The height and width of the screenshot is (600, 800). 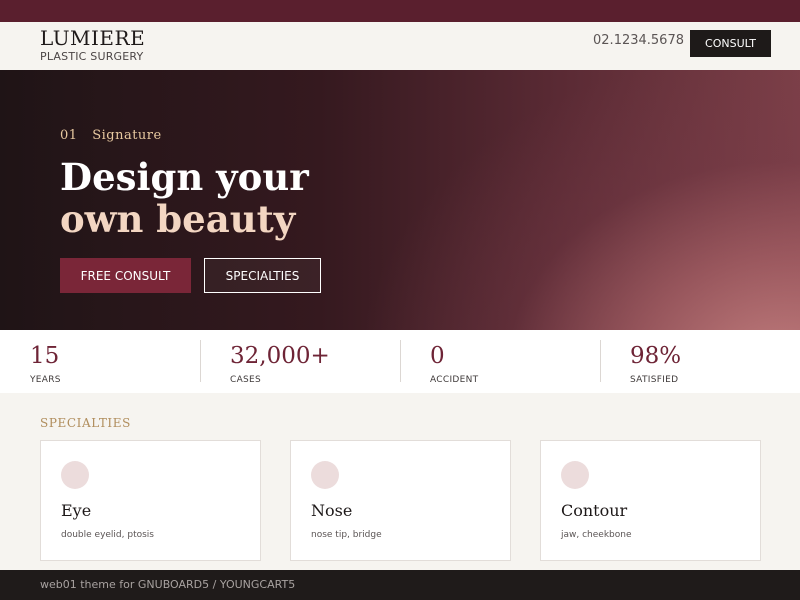 What do you see at coordinates (125, 275) in the screenshot?
I see `free-consult-button: FREE CONSULT` at bounding box center [125, 275].